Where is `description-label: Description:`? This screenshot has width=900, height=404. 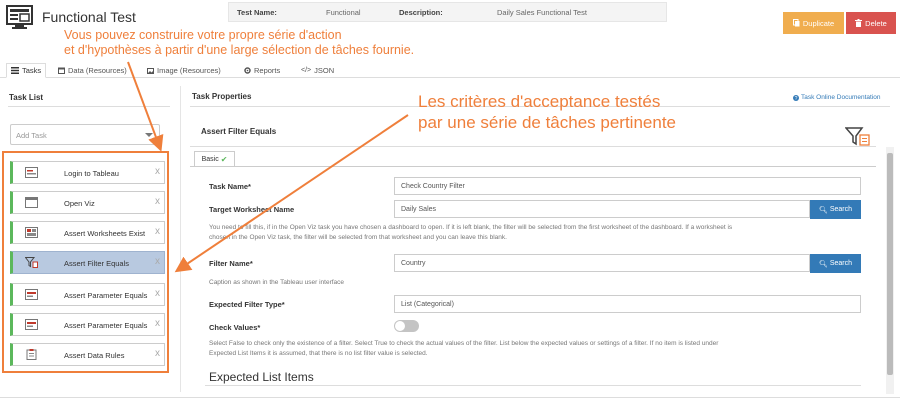
description-label: Description: is located at coordinates (421, 12).